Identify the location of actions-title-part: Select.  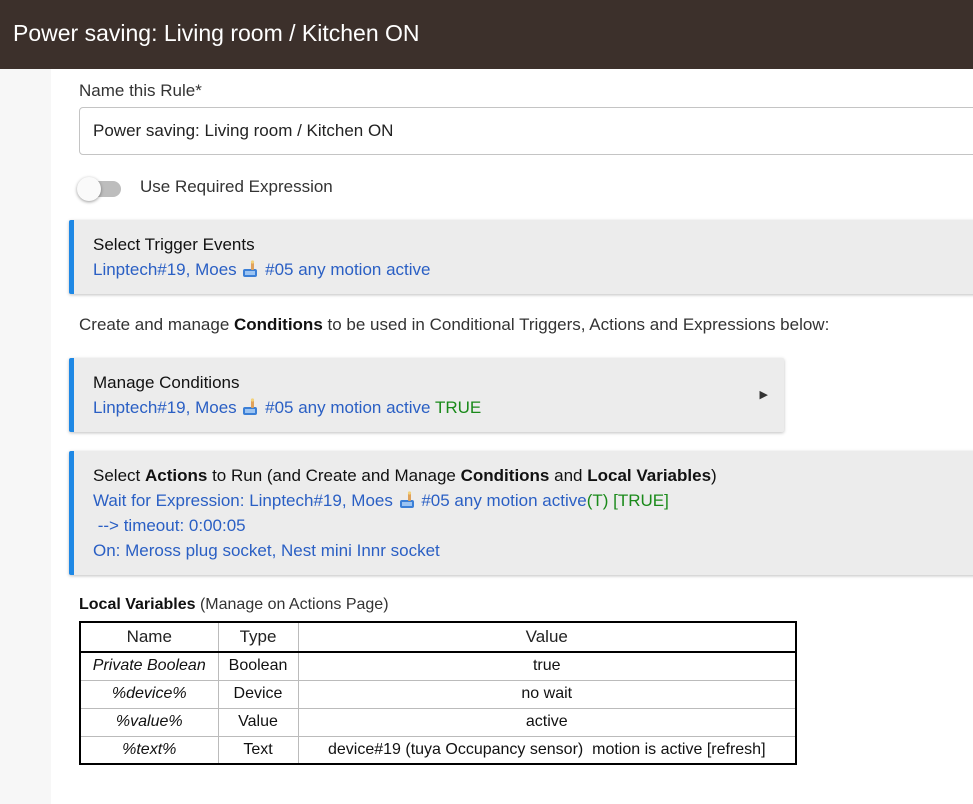
(117, 475).